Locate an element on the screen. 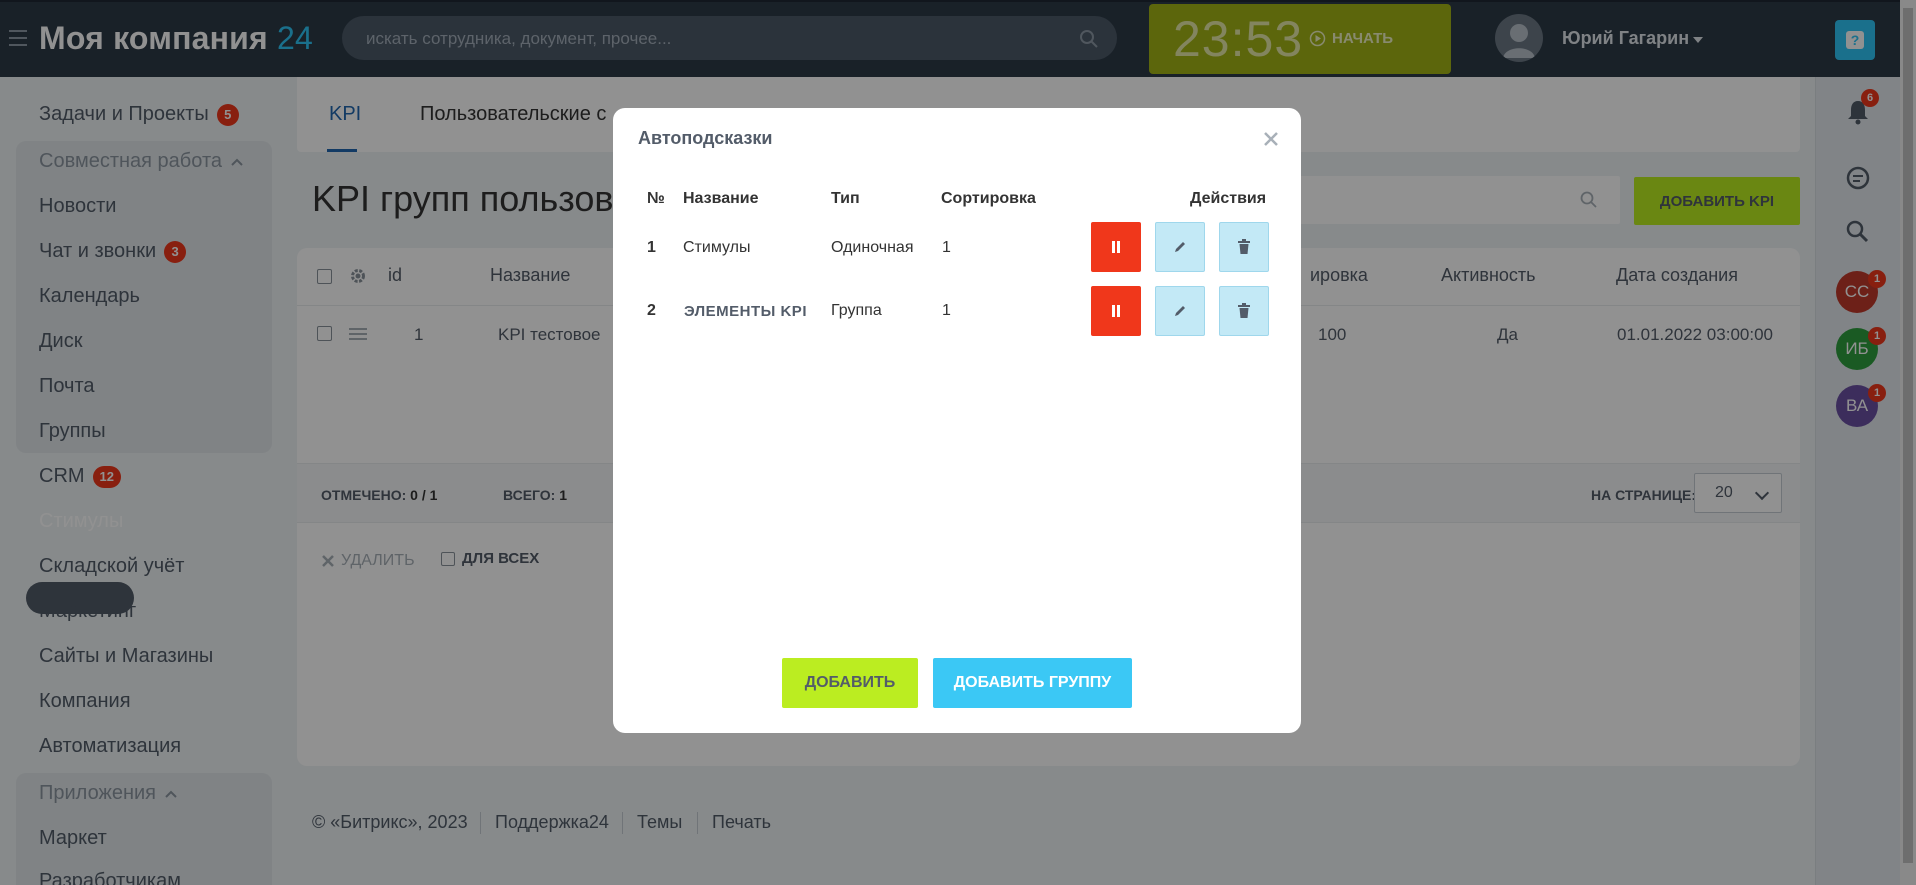 This screenshot has width=1916, height=885. row-num: 1 is located at coordinates (651, 247).